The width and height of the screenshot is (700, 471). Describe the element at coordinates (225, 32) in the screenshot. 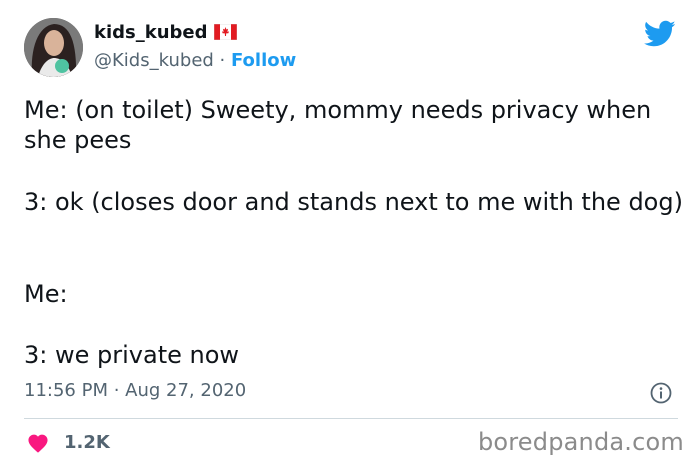

I see `canada-flag-icon` at that location.